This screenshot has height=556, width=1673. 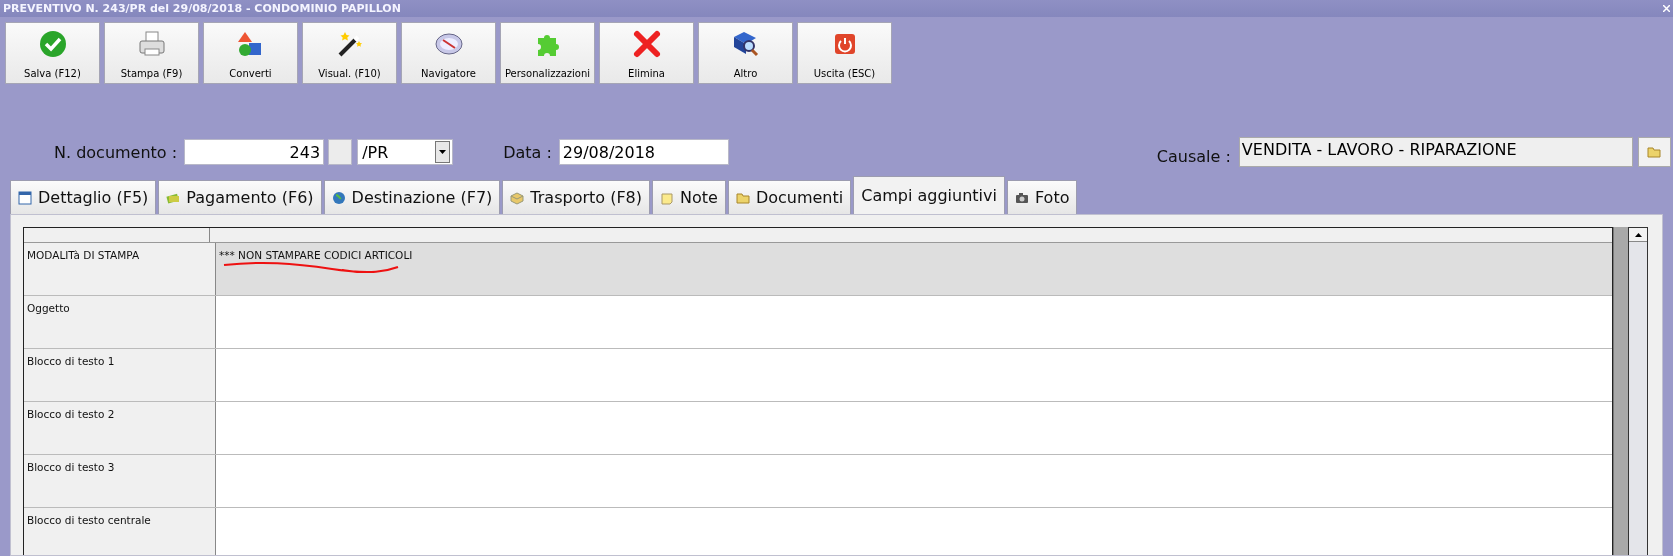 What do you see at coordinates (667, 197) in the screenshot?
I see `note-icon` at bounding box center [667, 197].